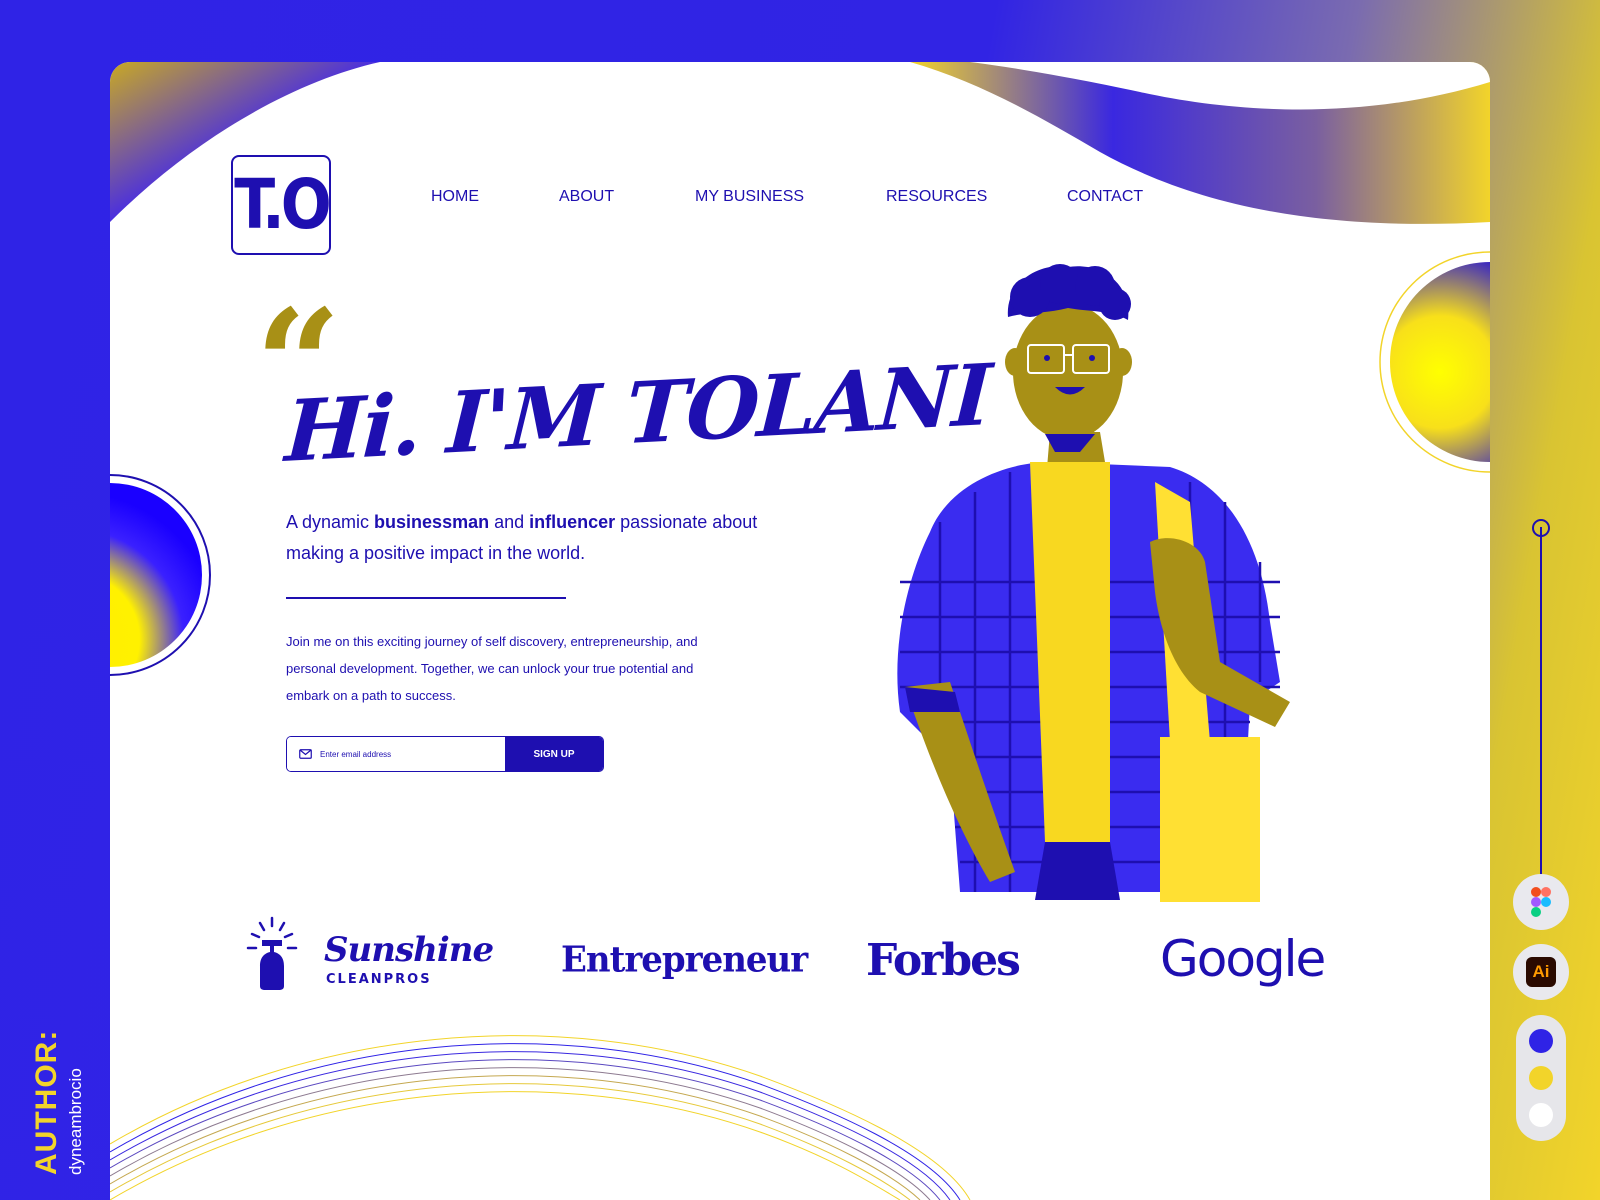  I want to click on nav-contact: CONTACT, so click(1105, 197).